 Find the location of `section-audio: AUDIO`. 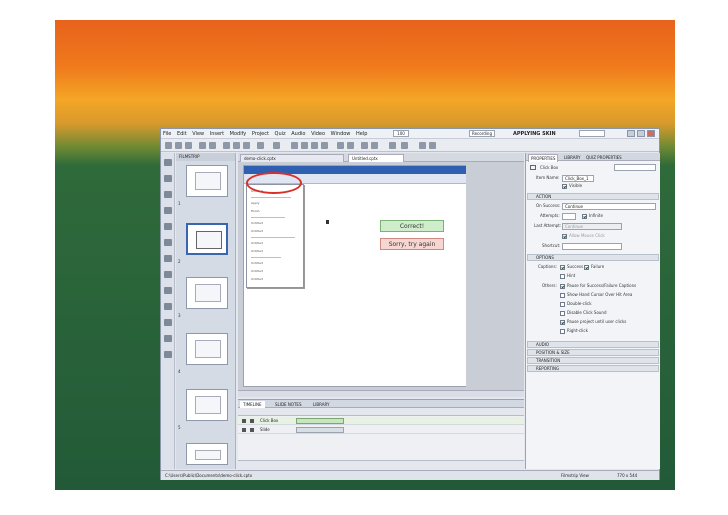

section-audio: AUDIO is located at coordinates (593, 344).